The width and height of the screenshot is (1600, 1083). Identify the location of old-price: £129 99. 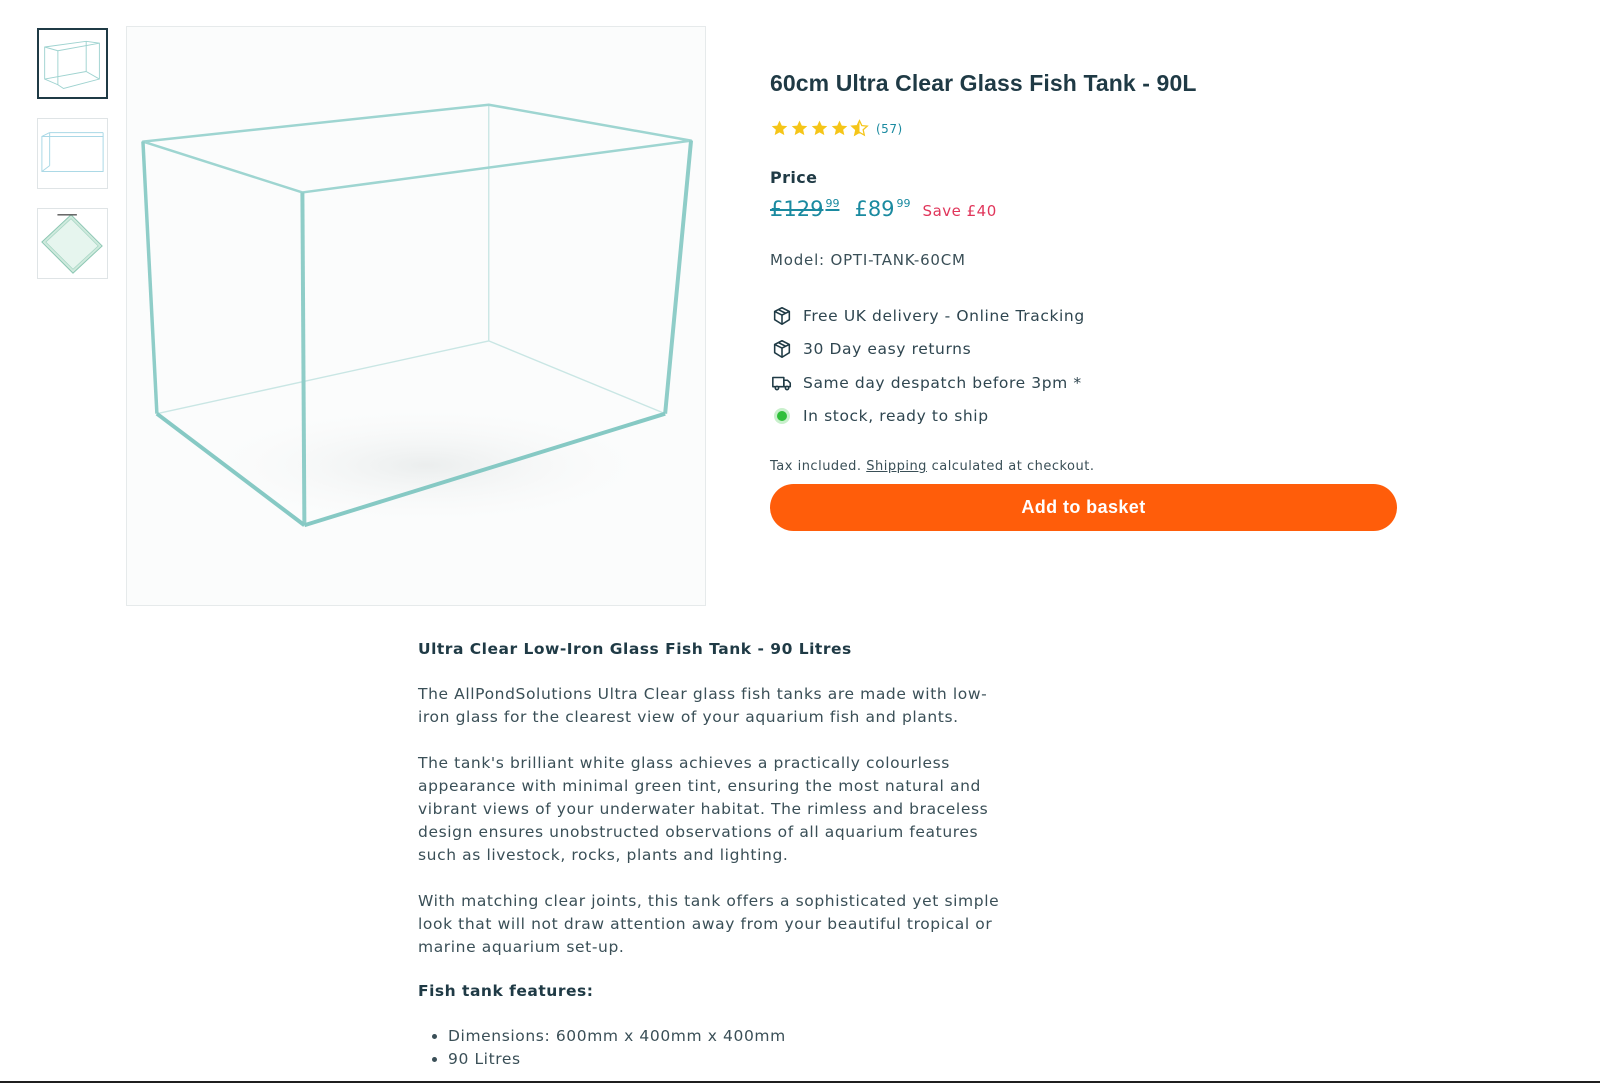
(804, 209).